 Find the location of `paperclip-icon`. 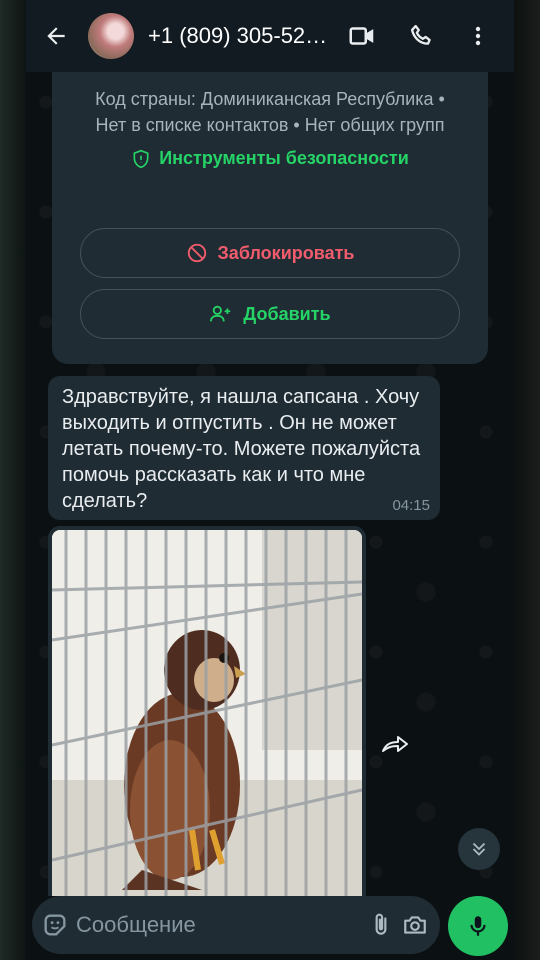

paperclip-icon is located at coordinates (381, 924).